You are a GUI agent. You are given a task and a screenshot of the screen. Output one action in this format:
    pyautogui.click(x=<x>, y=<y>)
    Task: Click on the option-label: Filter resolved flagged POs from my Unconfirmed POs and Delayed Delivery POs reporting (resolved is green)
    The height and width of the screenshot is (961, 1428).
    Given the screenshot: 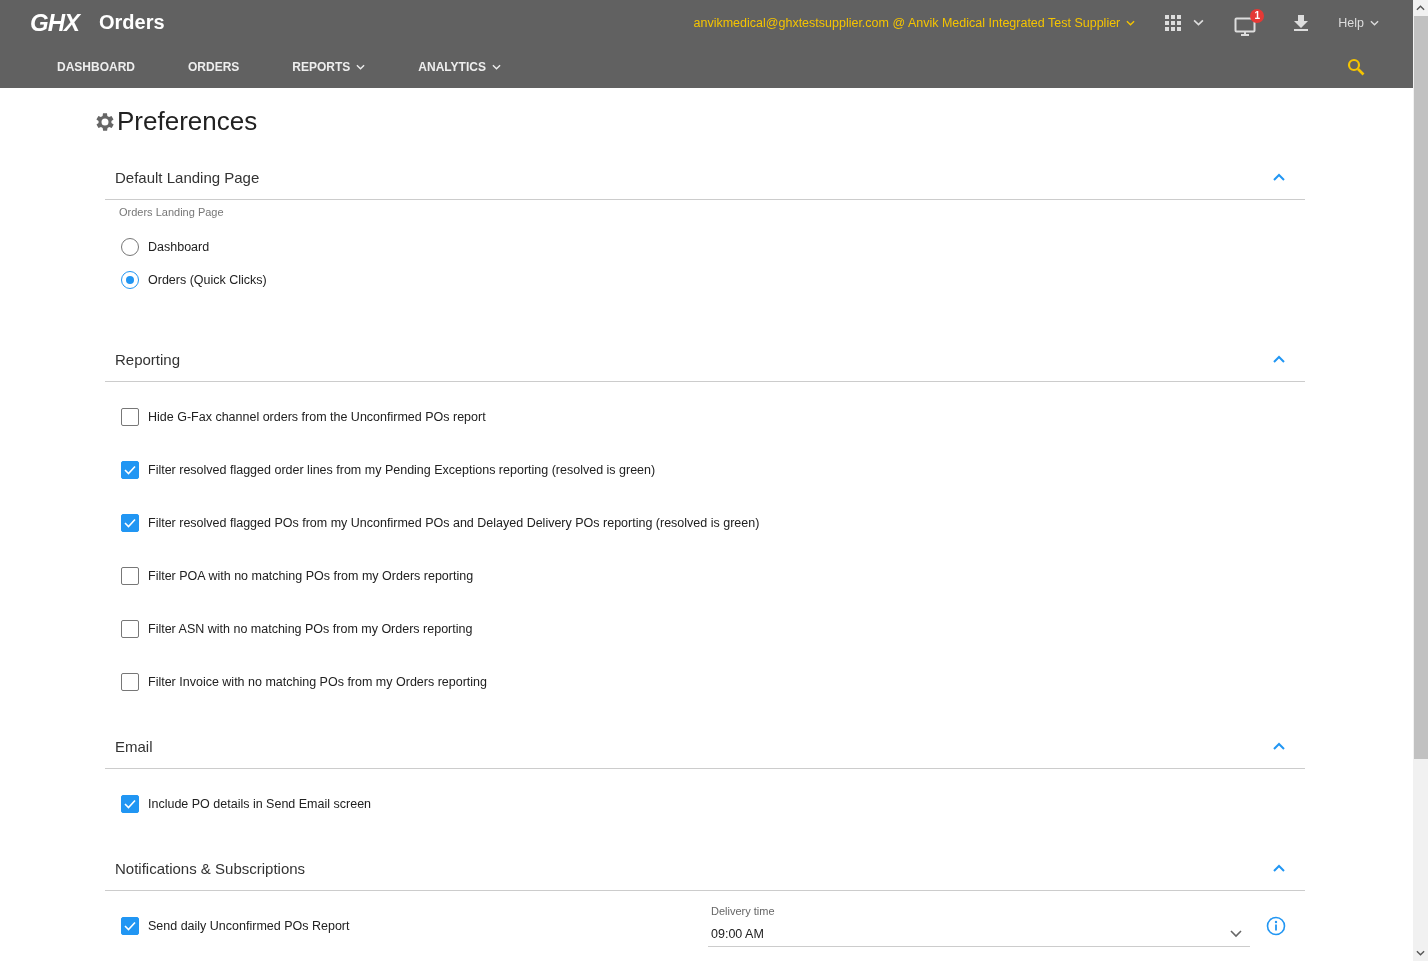 What is the action you would take?
    pyautogui.click(x=454, y=522)
    